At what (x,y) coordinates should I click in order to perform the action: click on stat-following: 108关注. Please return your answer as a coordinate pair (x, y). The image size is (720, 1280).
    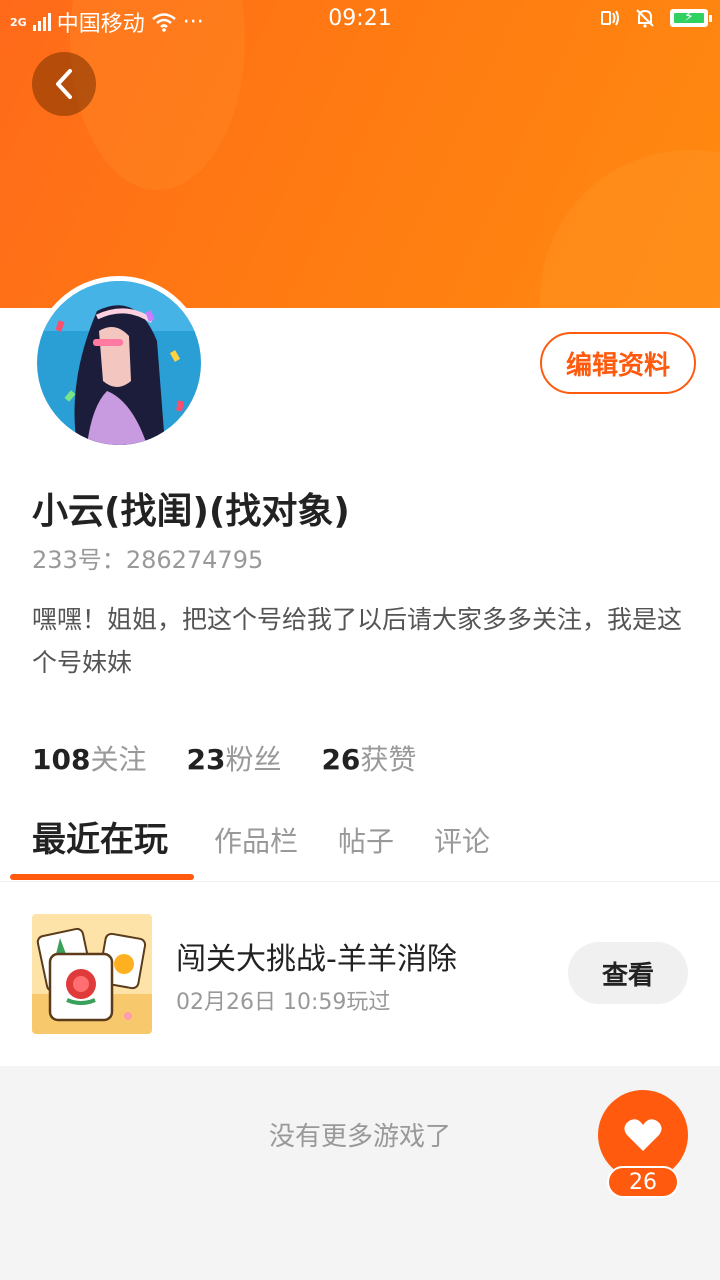
    Looking at the image, I should click on (89, 758).